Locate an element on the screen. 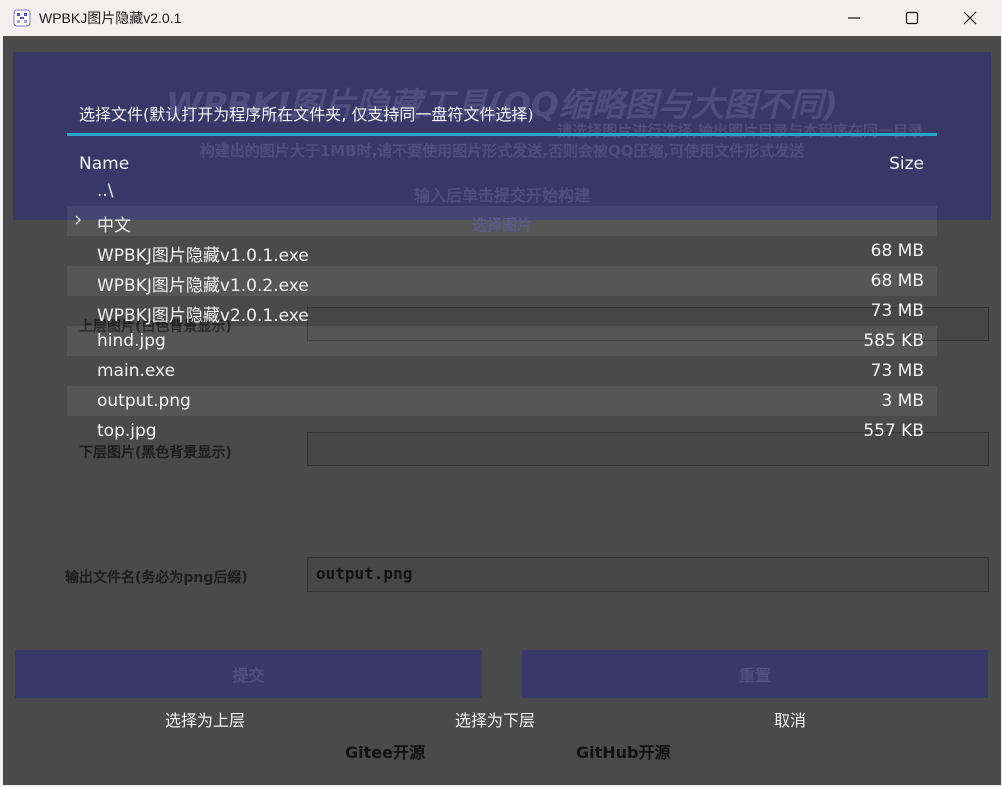 Image resolution: width=1002 pixels, height=787 pixels. title-bar: WPBKJ图片隐藏v2.0.1 is located at coordinates (501, 18).